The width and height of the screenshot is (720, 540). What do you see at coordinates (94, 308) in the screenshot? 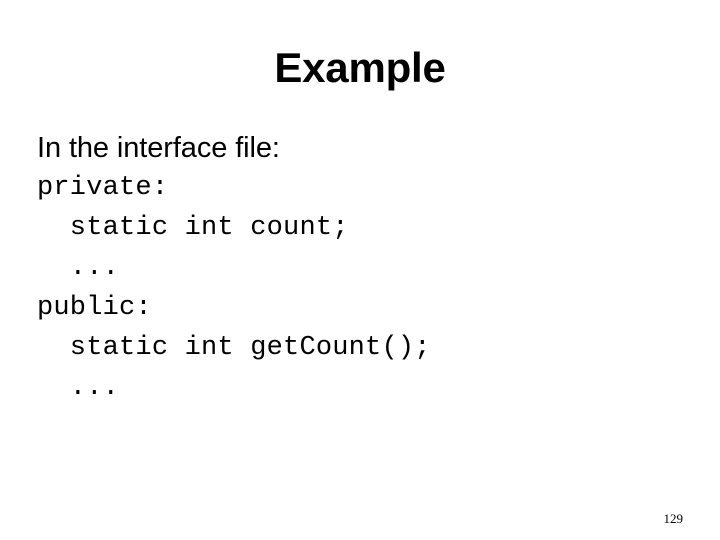
I see `code-line-public: public:` at bounding box center [94, 308].